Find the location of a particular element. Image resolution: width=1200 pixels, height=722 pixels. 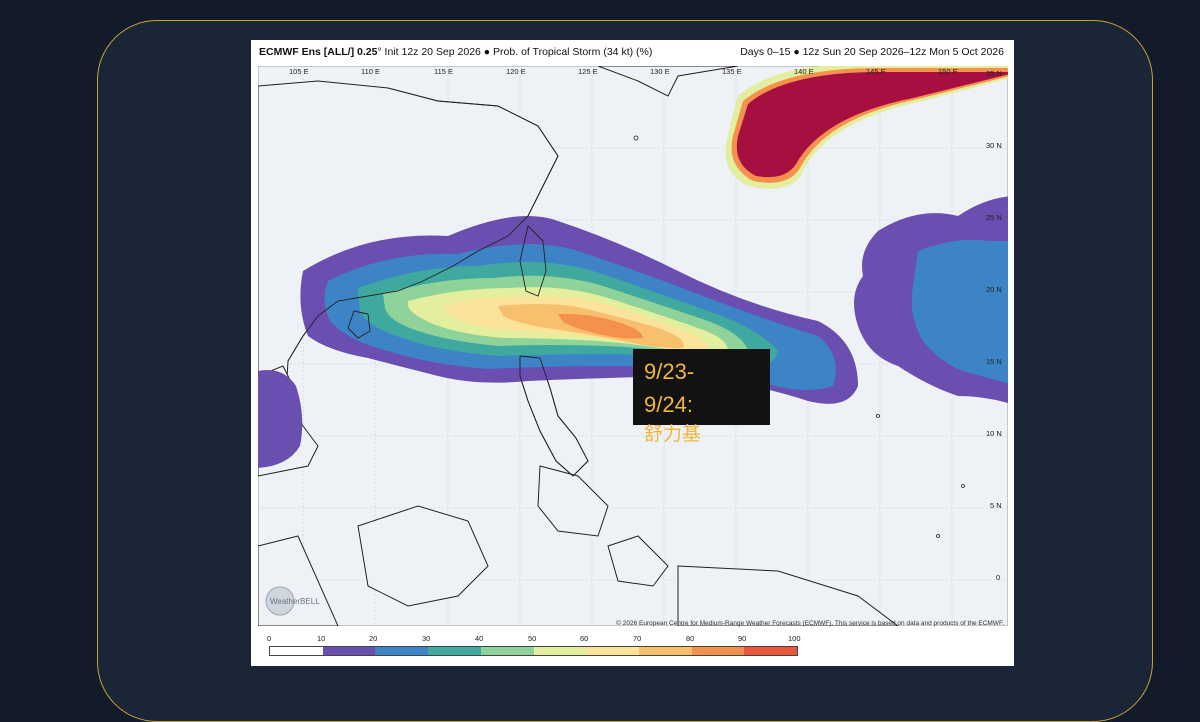

lat-label: 30 N is located at coordinates (994, 145).